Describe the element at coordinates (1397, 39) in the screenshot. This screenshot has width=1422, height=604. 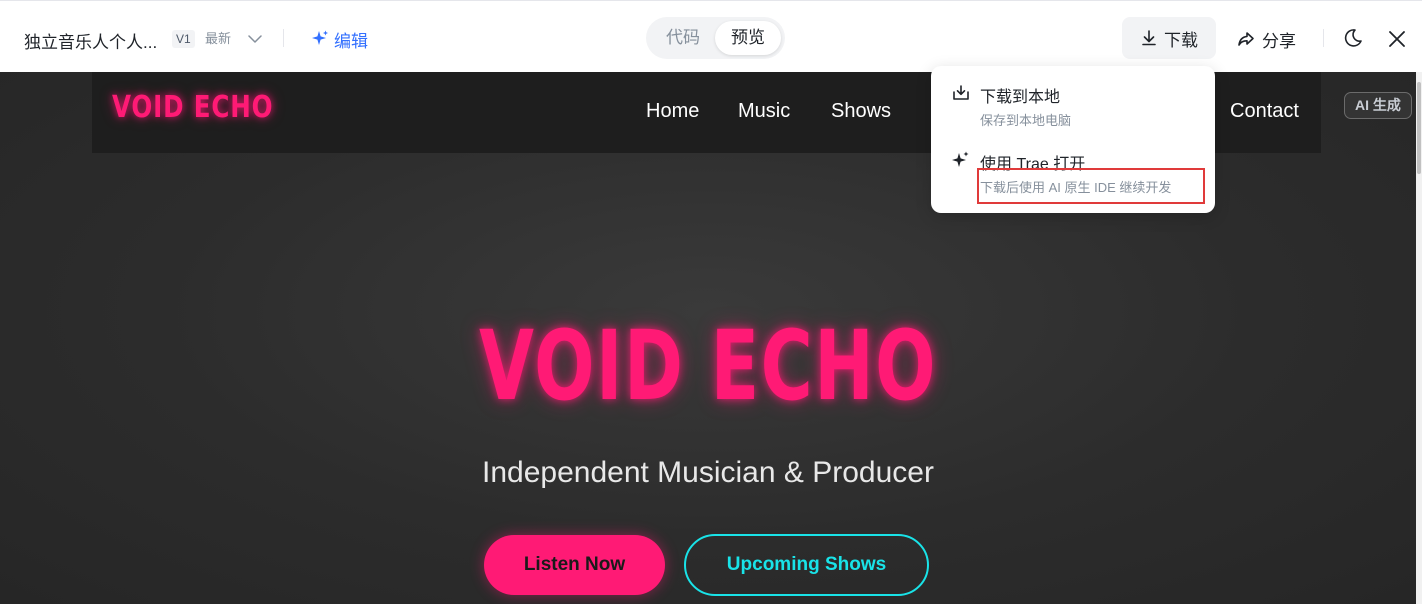
I see `close-icon` at that location.